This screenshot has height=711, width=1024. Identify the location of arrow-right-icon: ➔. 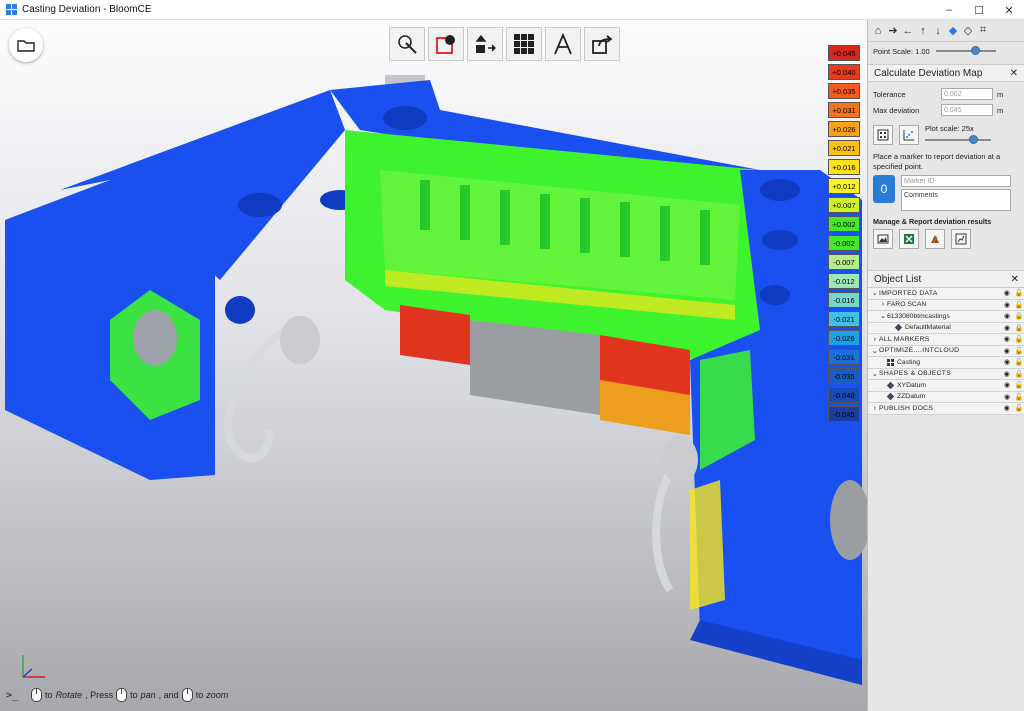
(893, 31).